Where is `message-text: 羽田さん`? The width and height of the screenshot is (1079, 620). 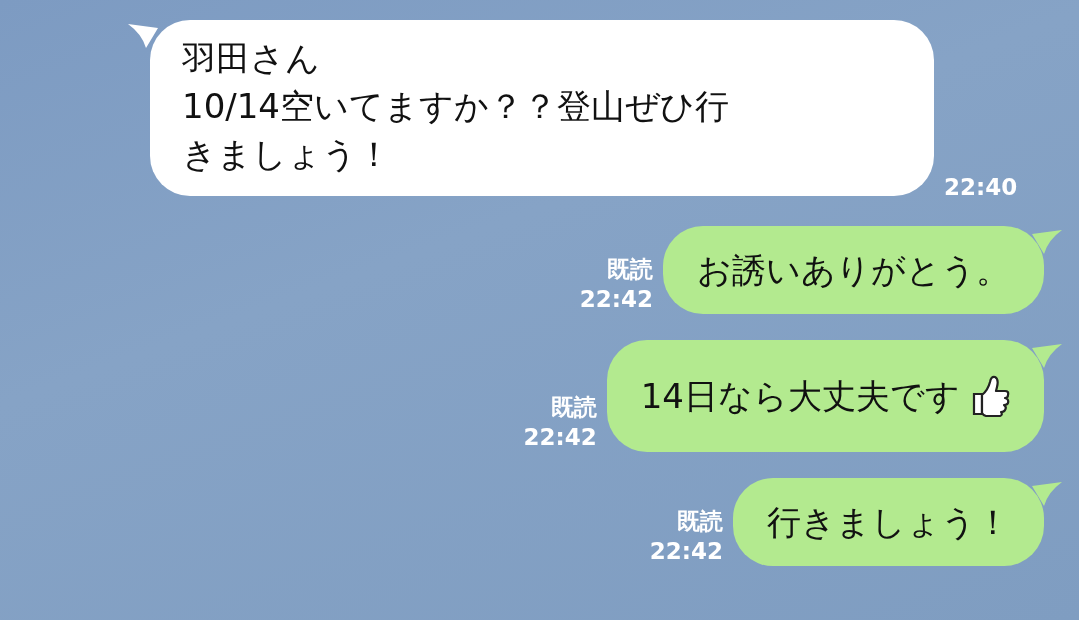
message-text: 羽田さん is located at coordinates (251, 58).